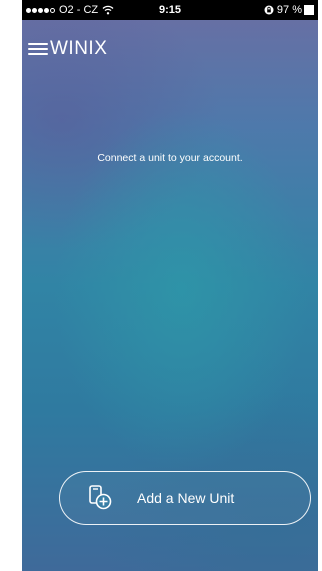 Image resolution: width=322 pixels, height=571 pixels. What do you see at coordinates (170, 158) in the screenshot?
I see `empty-state-message: Connect a unit to your account.` at bounding box center [170, 158].